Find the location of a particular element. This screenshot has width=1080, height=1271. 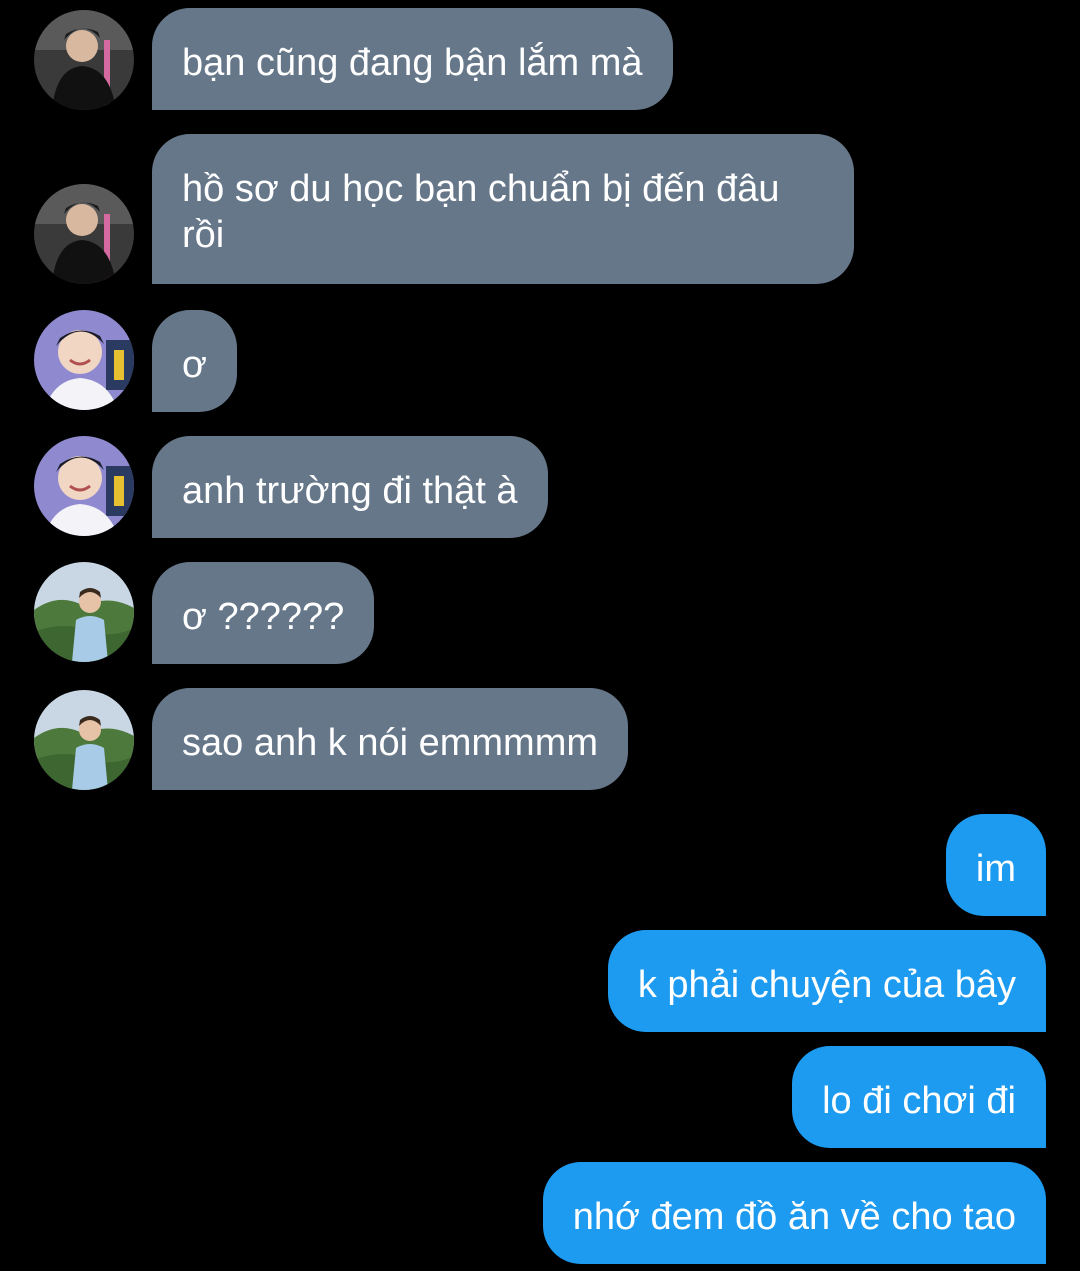

message-text: hồ sơ du học bạn chuẩn bị đến đâu rồi is located at coordinates (481, 212).